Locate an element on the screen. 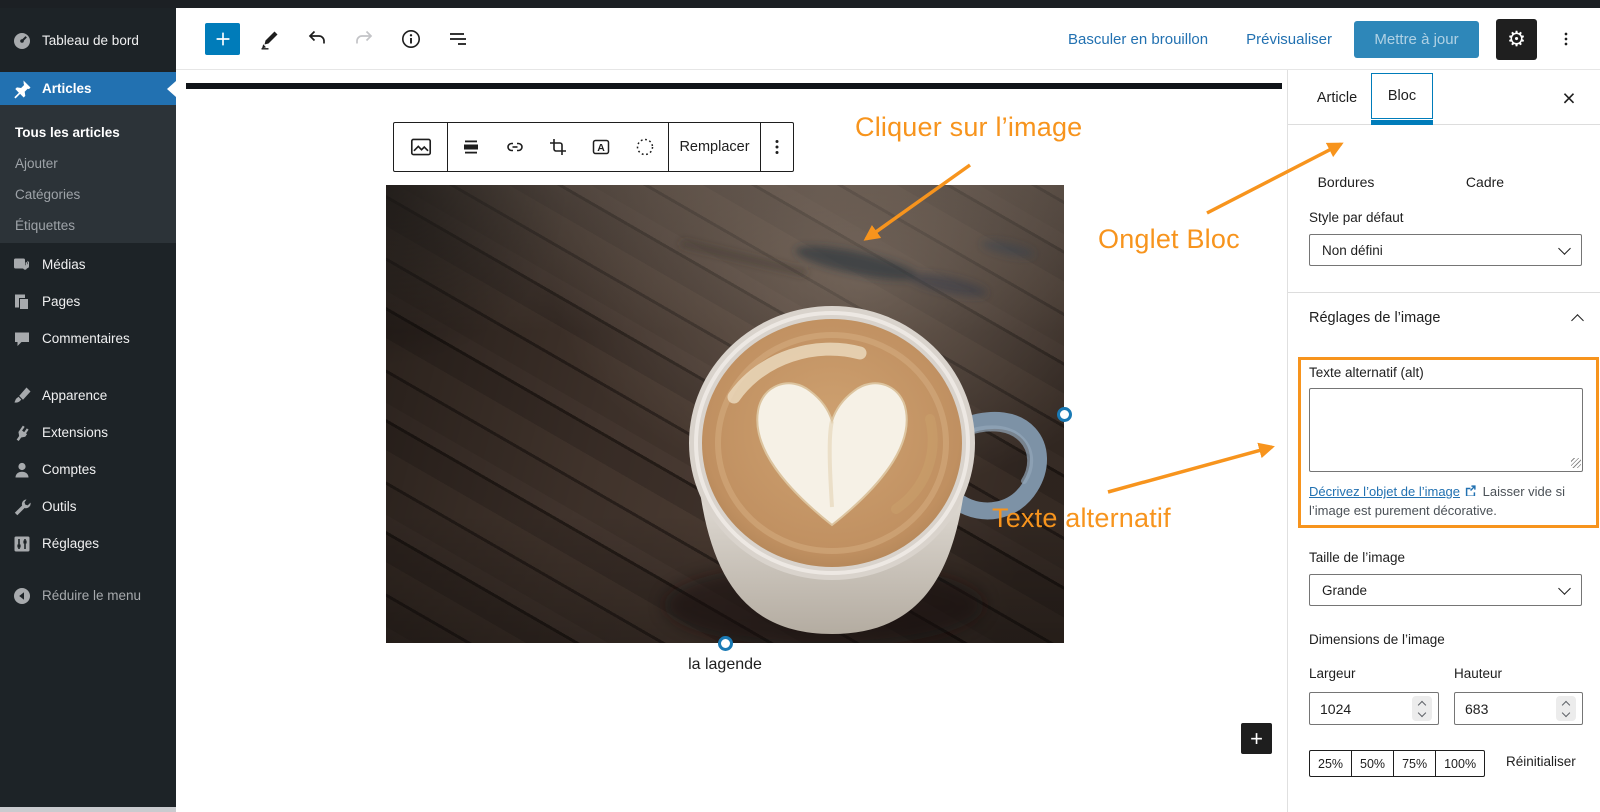  replace-button: Remplacer is located at coordinates (714, 147).